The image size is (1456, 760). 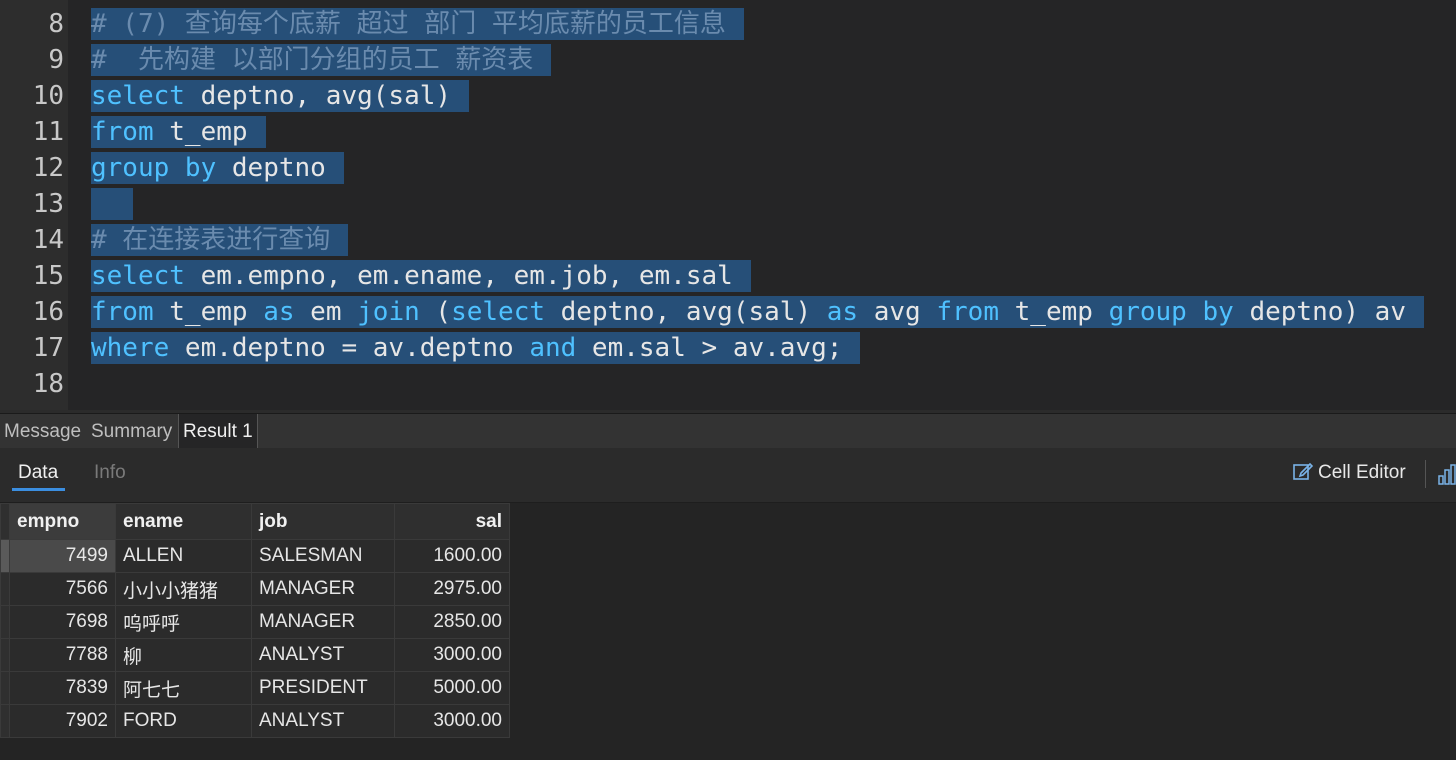 What do you see at coordinates (458, 276) in the screenshot?
I see `sql-token: em.empno, em.ename, em.job, em.sal` at bounding box center [458, 276].